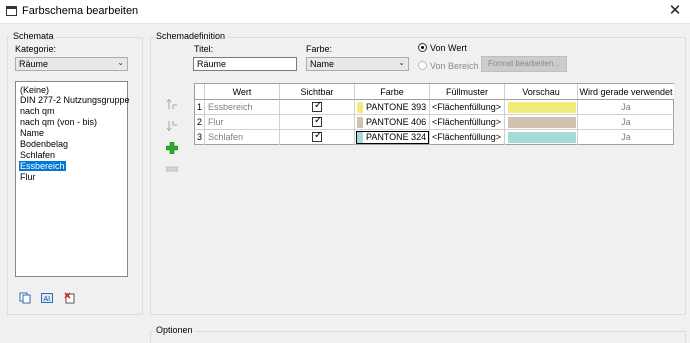  I want to click on titel-input: Räume, so click(245, 64).